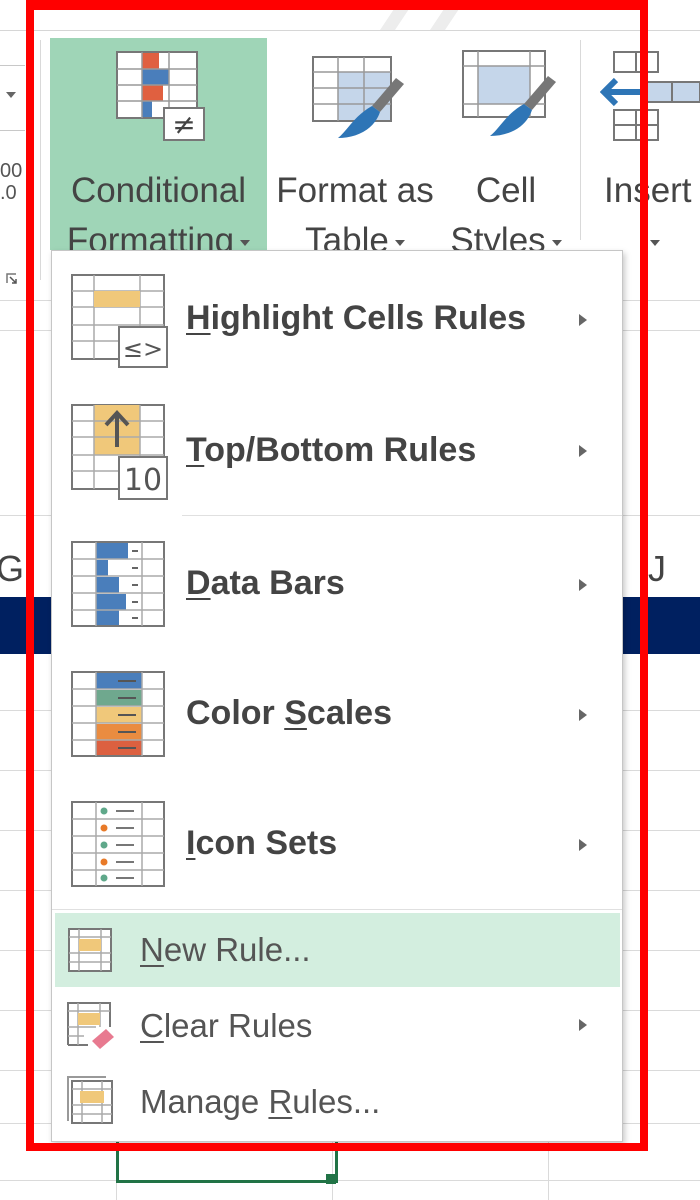  I want to click on button-label: Insert, so click(648, 190).